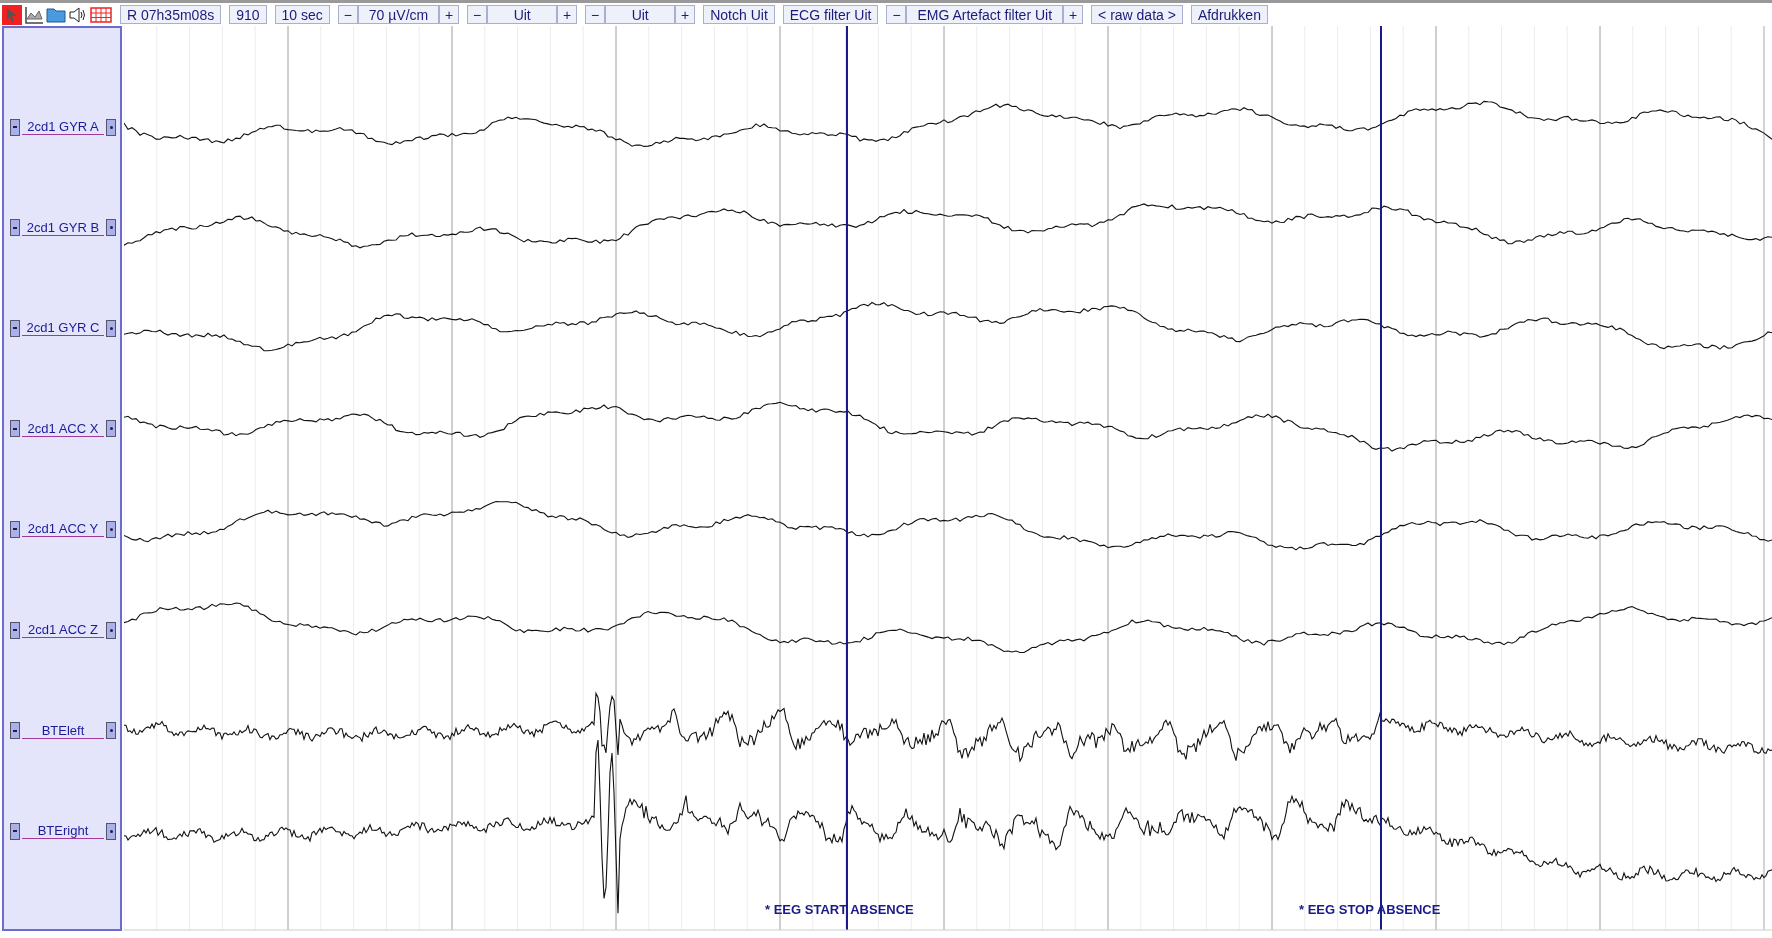 This screenshot has height=938, width=1772. What do you see at coordinates (63, 227) in the screenshot?
I see `channel-label: 2cd1 GYR B` at bounding box center [63, 227].